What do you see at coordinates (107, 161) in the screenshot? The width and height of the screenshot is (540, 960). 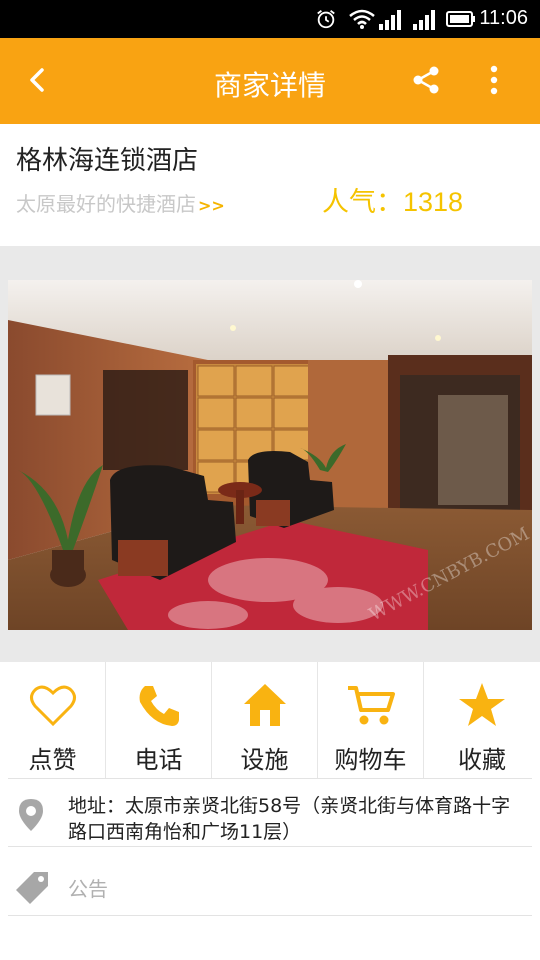 I see `shop-name: 格林海连锁酒店` at bounding box center [107, 161].